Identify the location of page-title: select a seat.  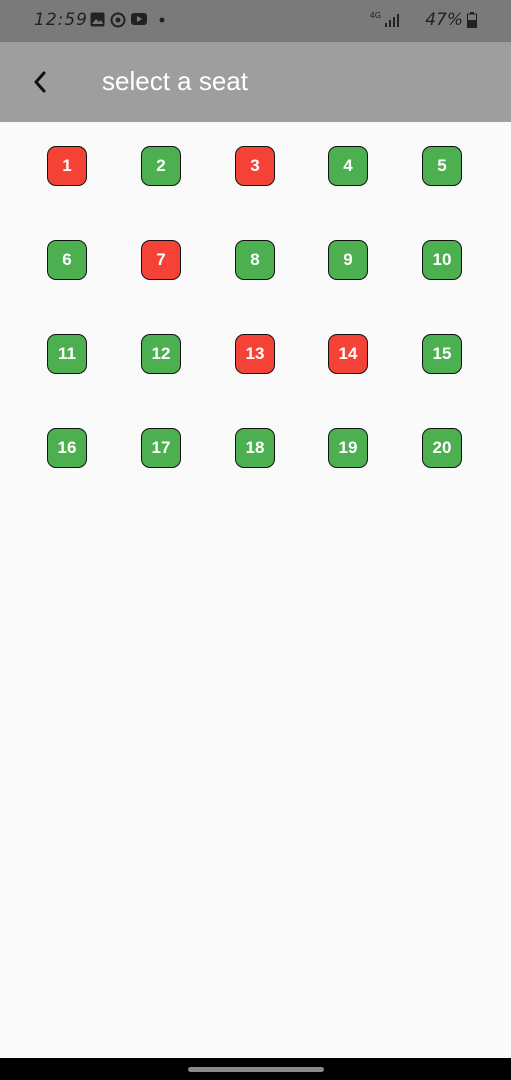
(175, 81).